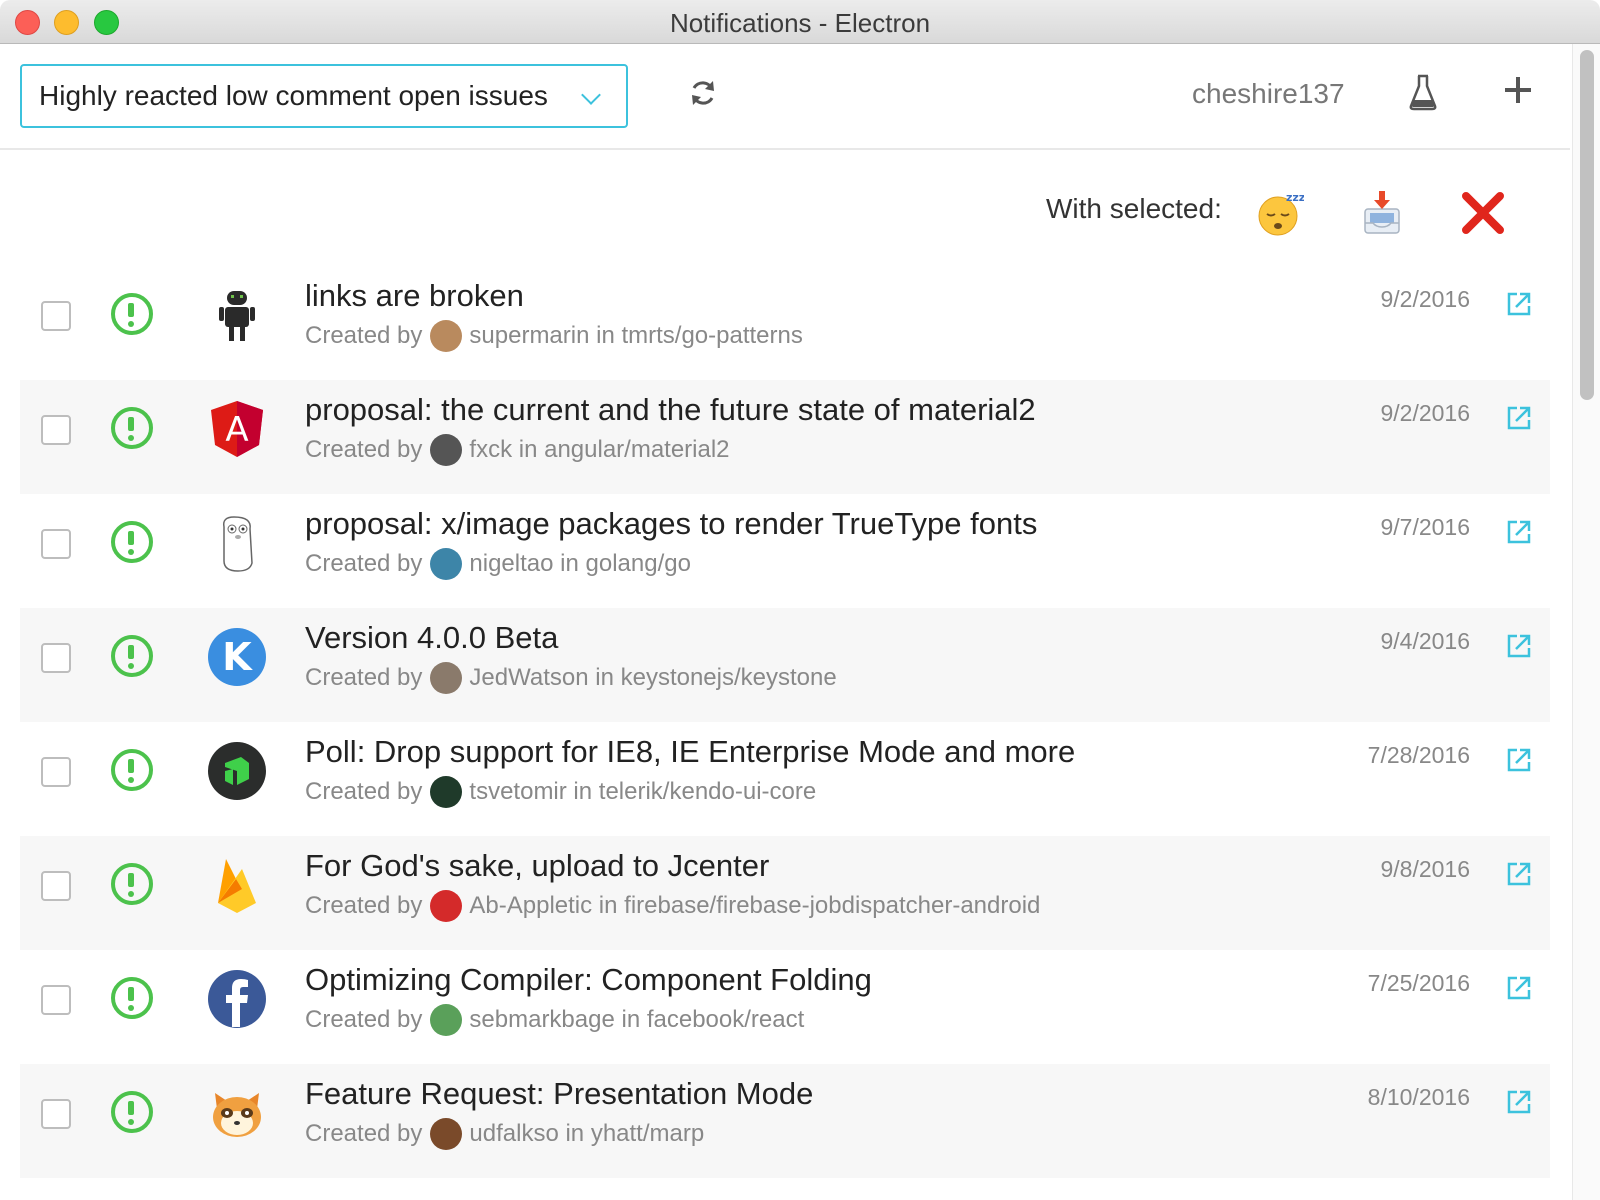  Describe the element at coordinates (703, 93) in the screenshot. I see `refresh-icon` at that location.